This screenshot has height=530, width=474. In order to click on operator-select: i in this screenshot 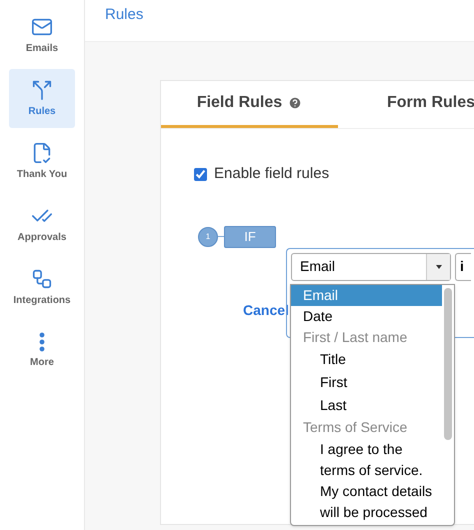, I will do `click(463, 266)`.